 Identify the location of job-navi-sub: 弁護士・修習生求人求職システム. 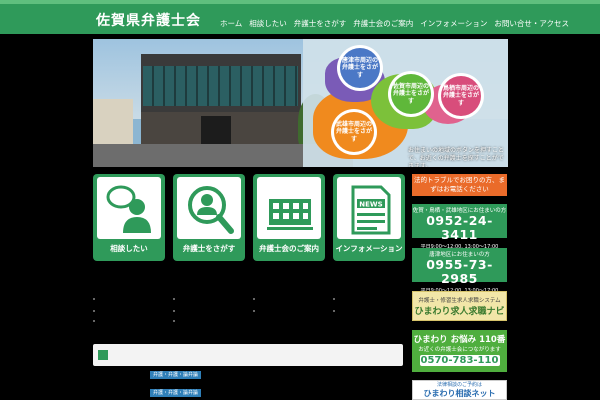
(459, 301).